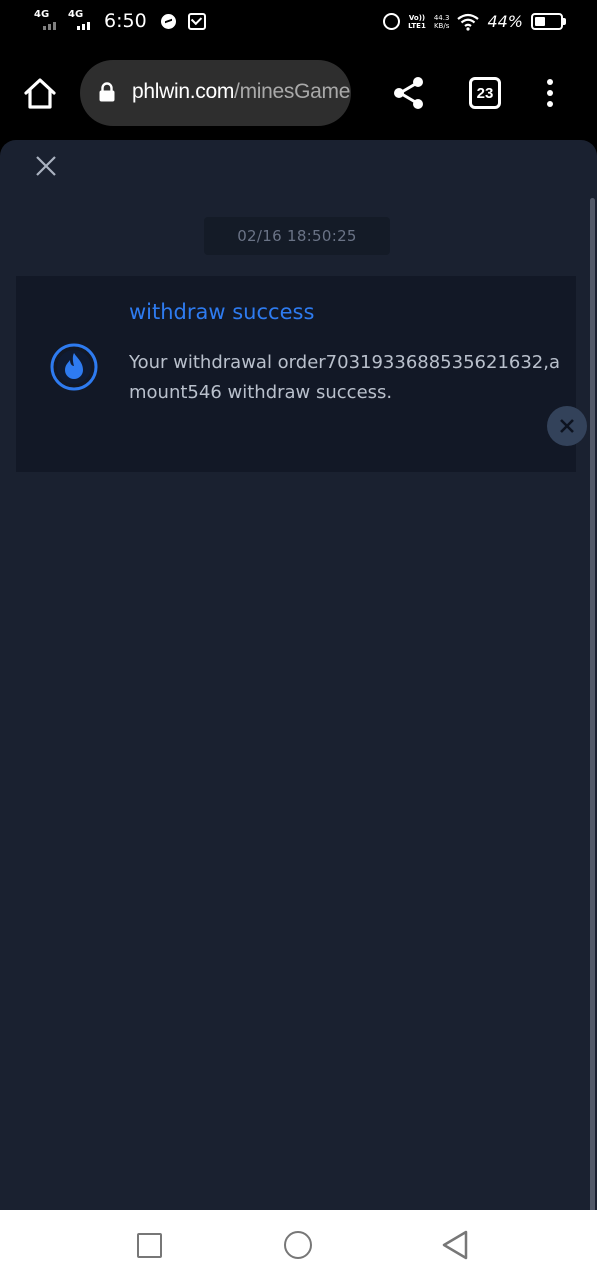  Describe the element at coordinates (149, 1245) in the screenshot. I see `square-icon` at that location.